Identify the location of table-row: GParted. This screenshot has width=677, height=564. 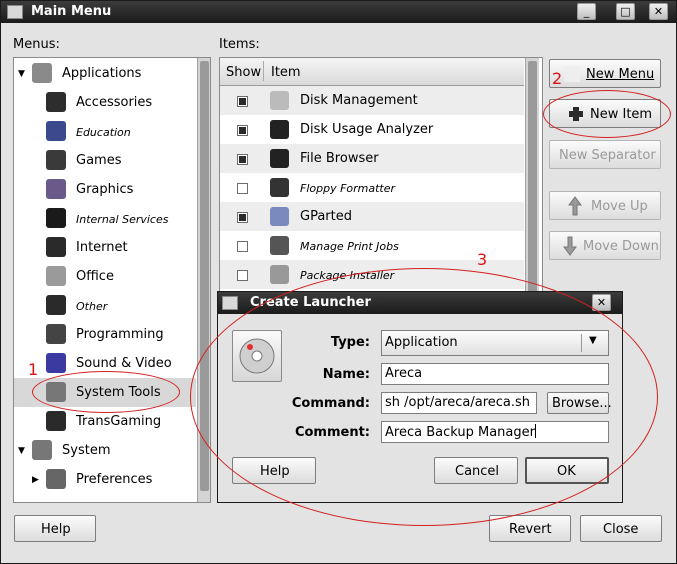
(372, 216).